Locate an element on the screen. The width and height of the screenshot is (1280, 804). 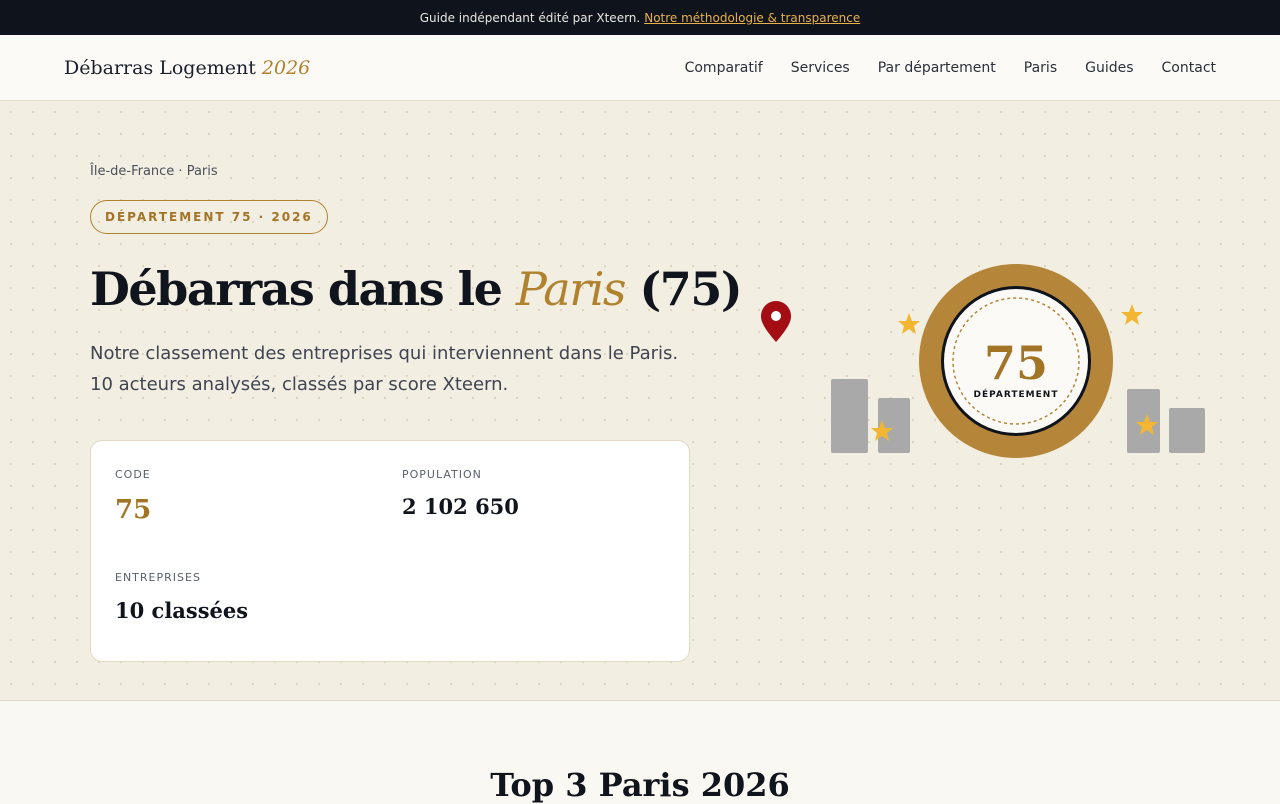
nav-item-guides: Guides is located at coordinates (1109, 68).